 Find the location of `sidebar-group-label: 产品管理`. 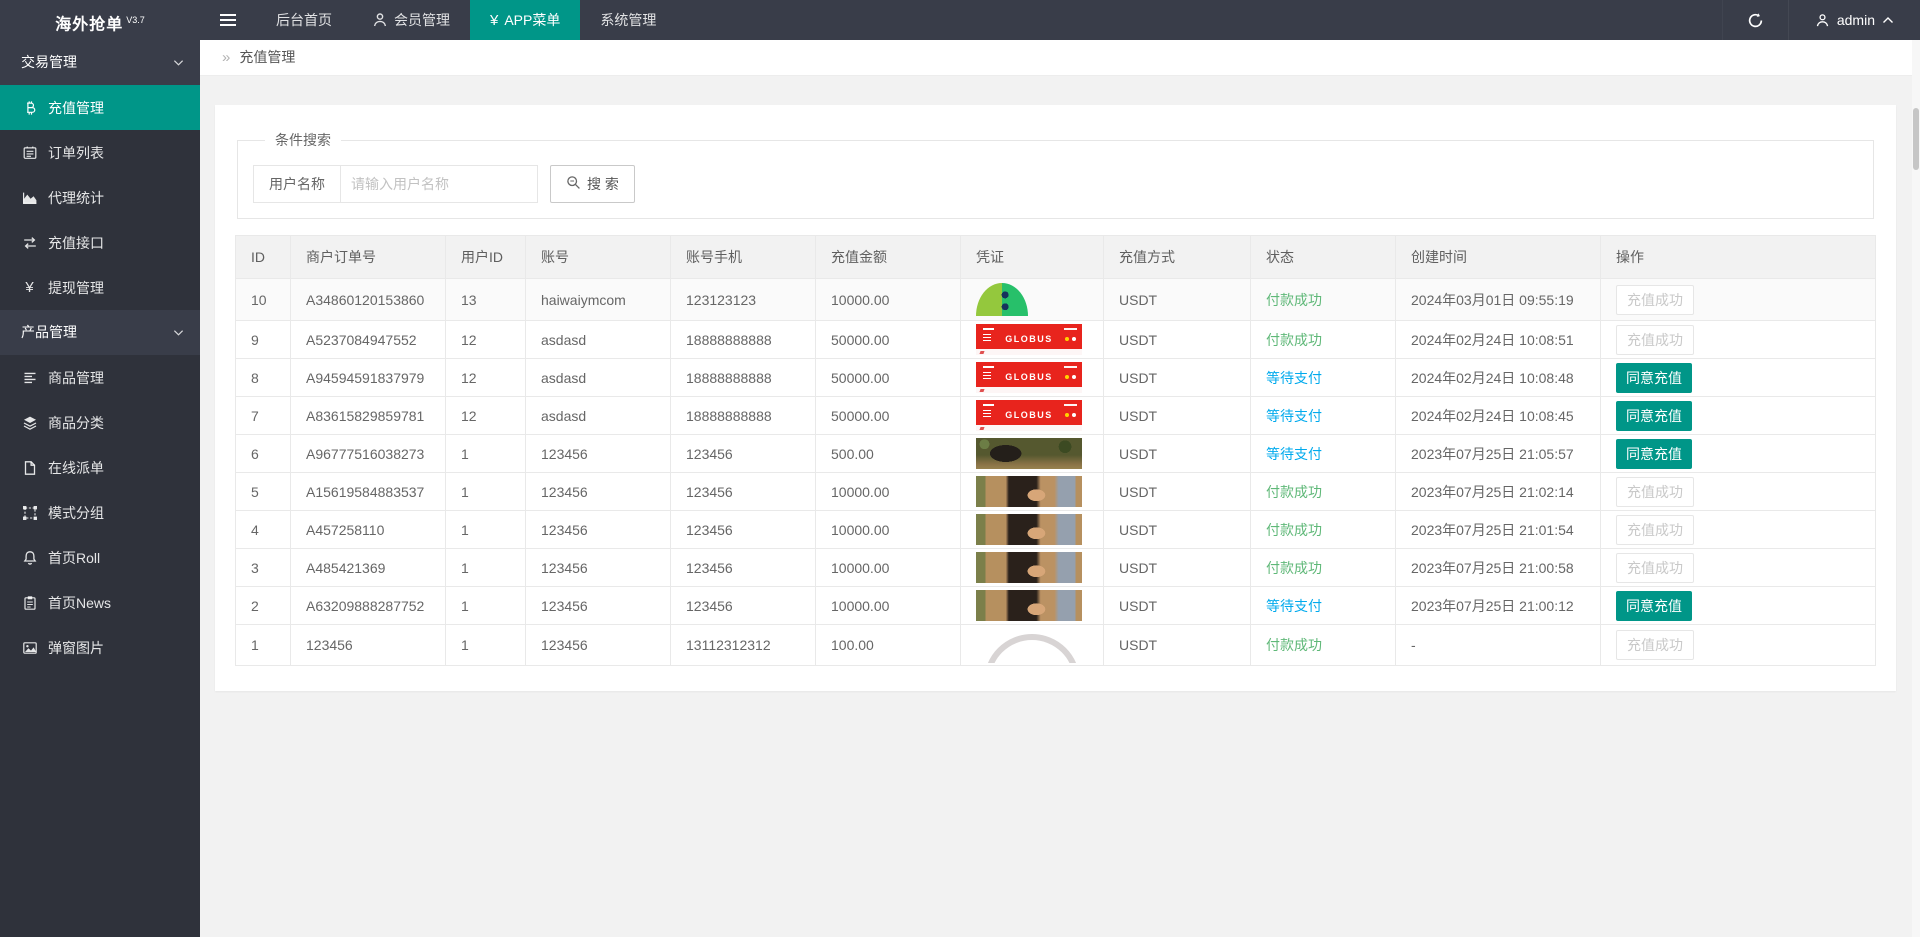

sidebar-group-label: 产品管理 is located at coordinates (49, 332).